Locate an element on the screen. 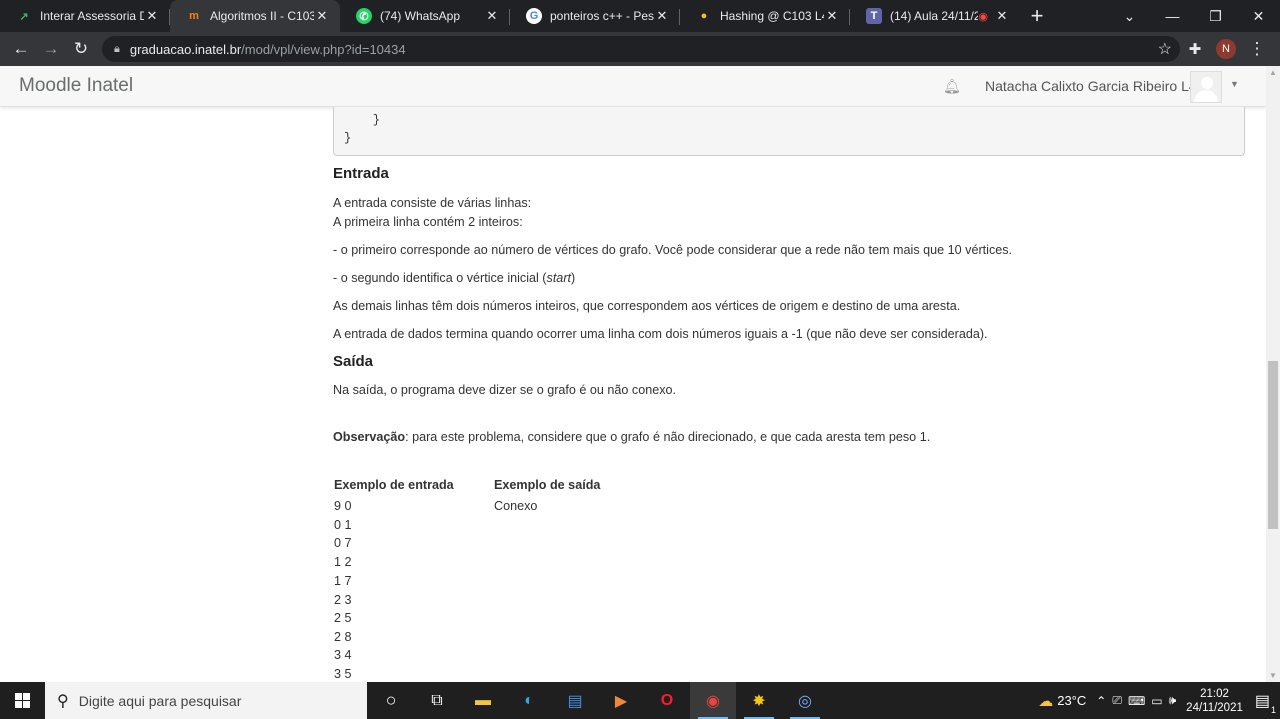 The image size is (1280, 719). profile-avatar: N is located at coordinates (1226, 49).